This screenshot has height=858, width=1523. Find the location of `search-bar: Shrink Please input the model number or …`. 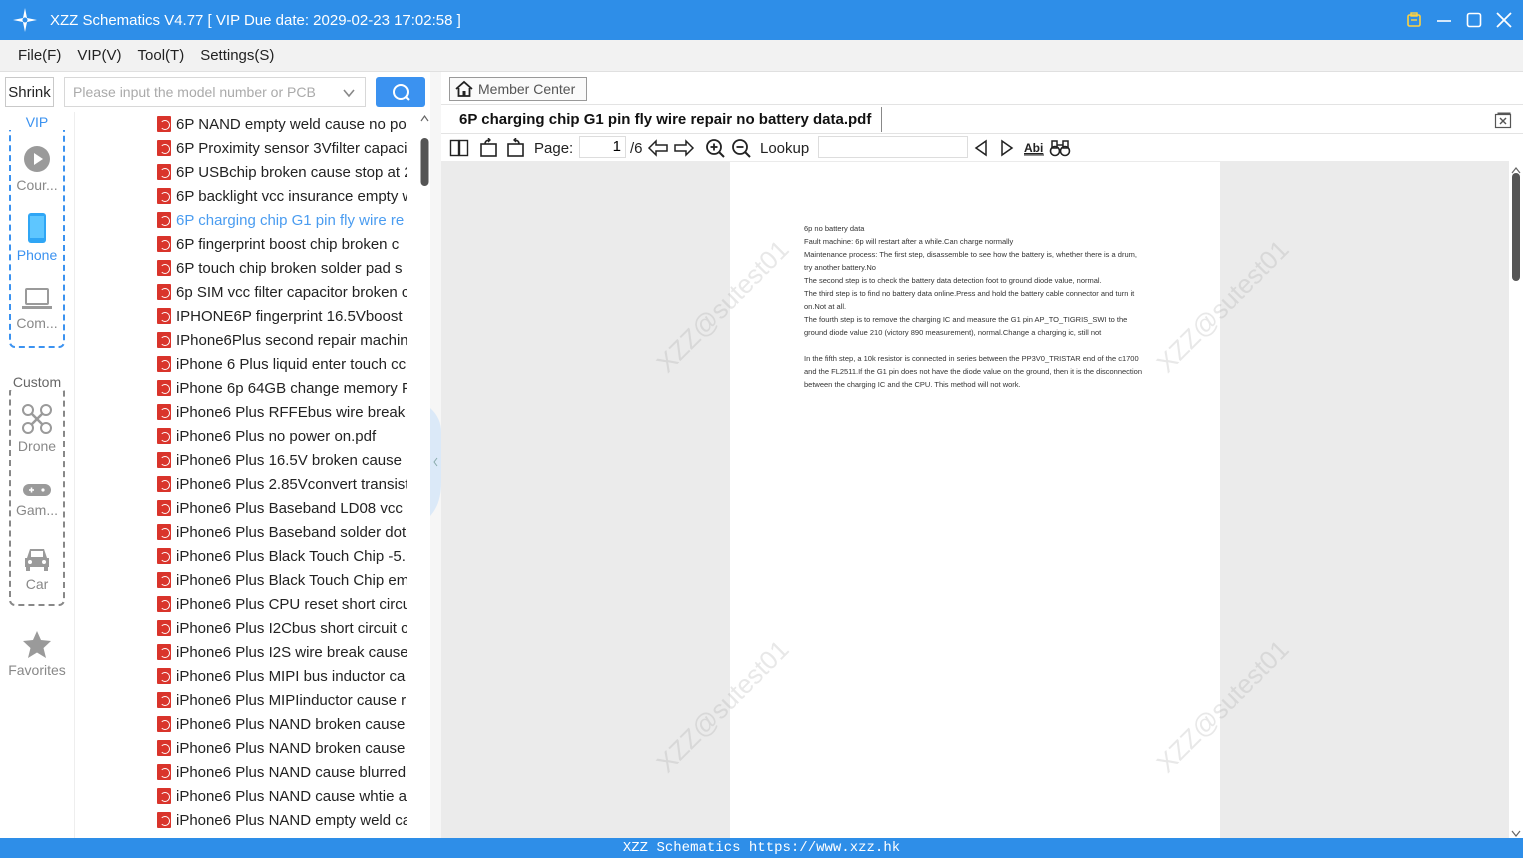

search-bar: Shrink Please input the model number or … is located at coordinates (220, 92).